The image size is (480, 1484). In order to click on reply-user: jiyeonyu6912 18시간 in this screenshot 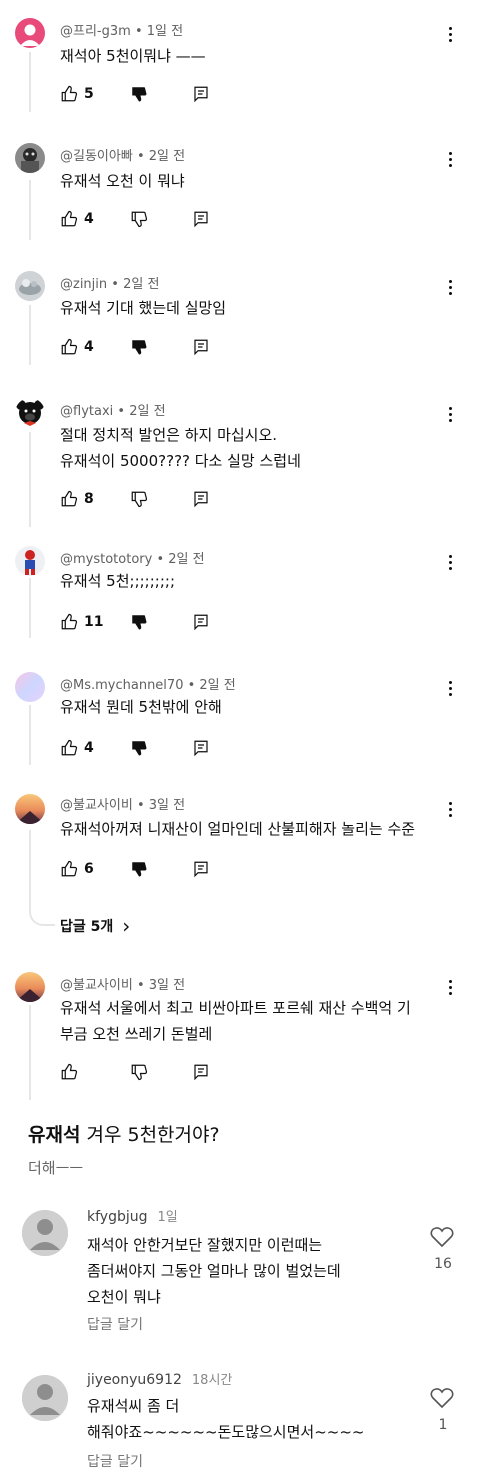, I will do `click(159, 1378)`.